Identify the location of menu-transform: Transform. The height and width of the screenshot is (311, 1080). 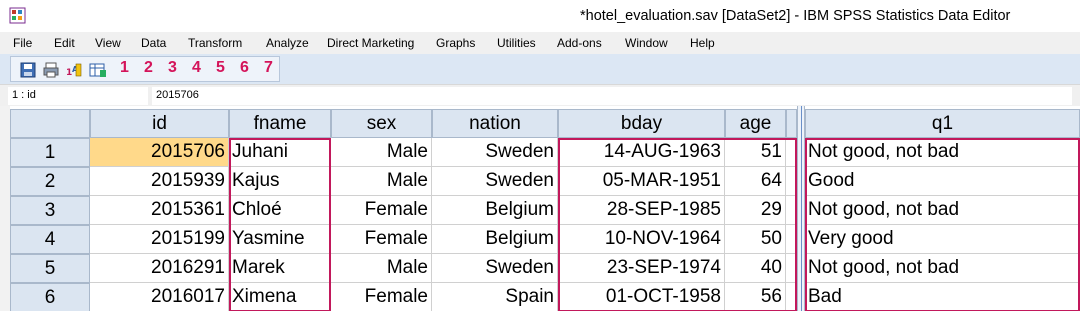
(215, 43).